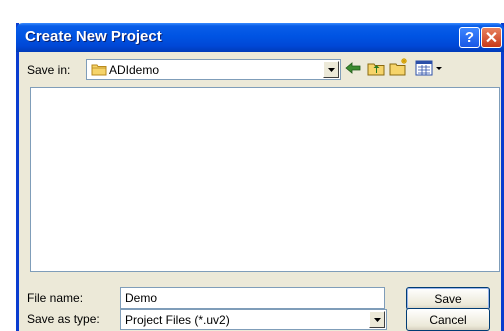  What do you see at coordinates (353, 68) in the screenshot?
I see `back-arrow-icon` at bounding box center [353, 68].